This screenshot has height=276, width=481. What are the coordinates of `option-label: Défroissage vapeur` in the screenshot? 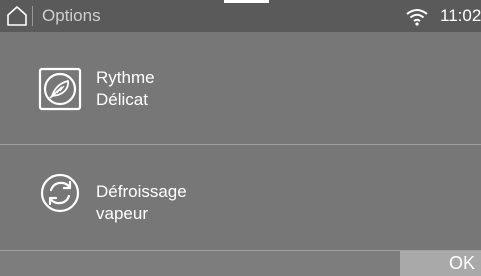 It's located at (141, 203).